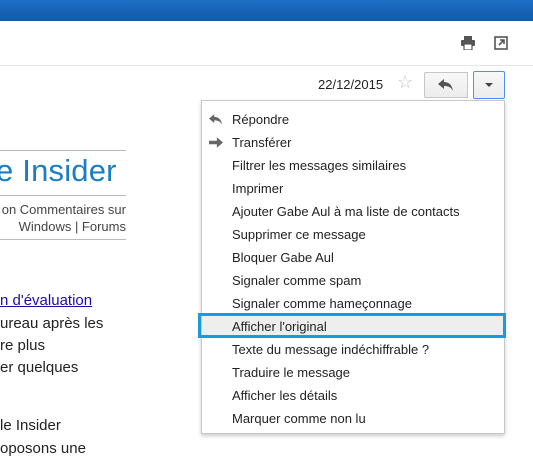  What do you see at coordinates (283, 257) in the screenshot?
I see `menu-item-label: Bloquer Gabe Aul` at bounding box center [283, 257].